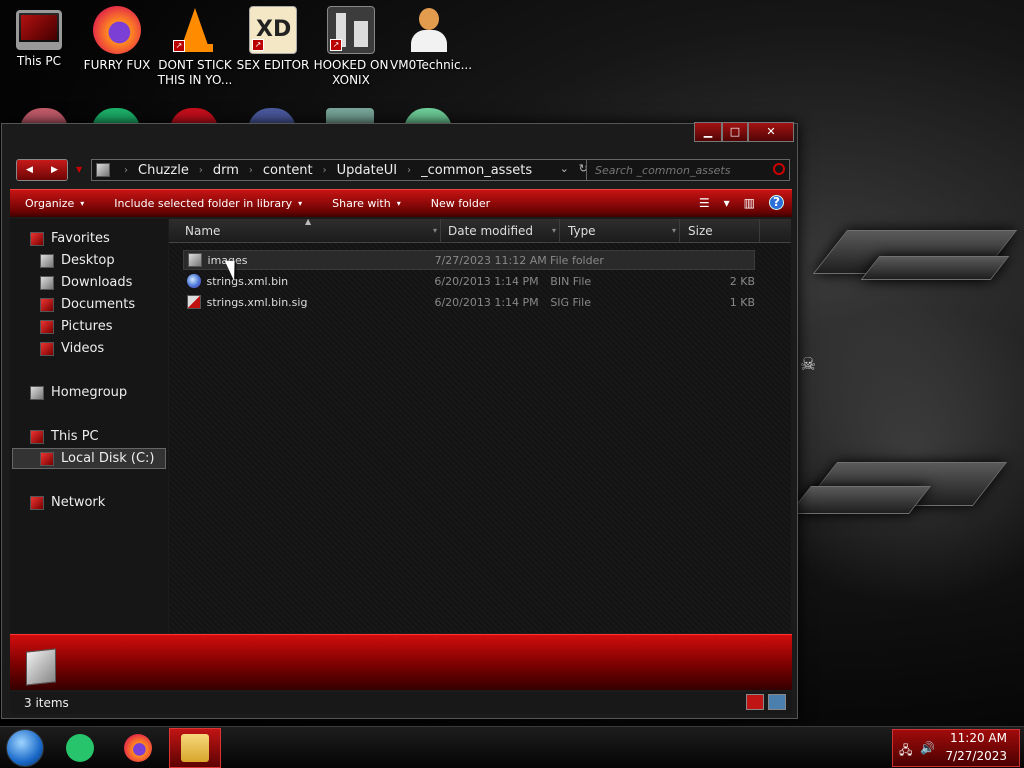 The height and width of the screenshot is (768, 1024). Describe the element at coordinates (808, 364) in the screenshot. I see `wallpaper-skull-mark: ☠` at that location.